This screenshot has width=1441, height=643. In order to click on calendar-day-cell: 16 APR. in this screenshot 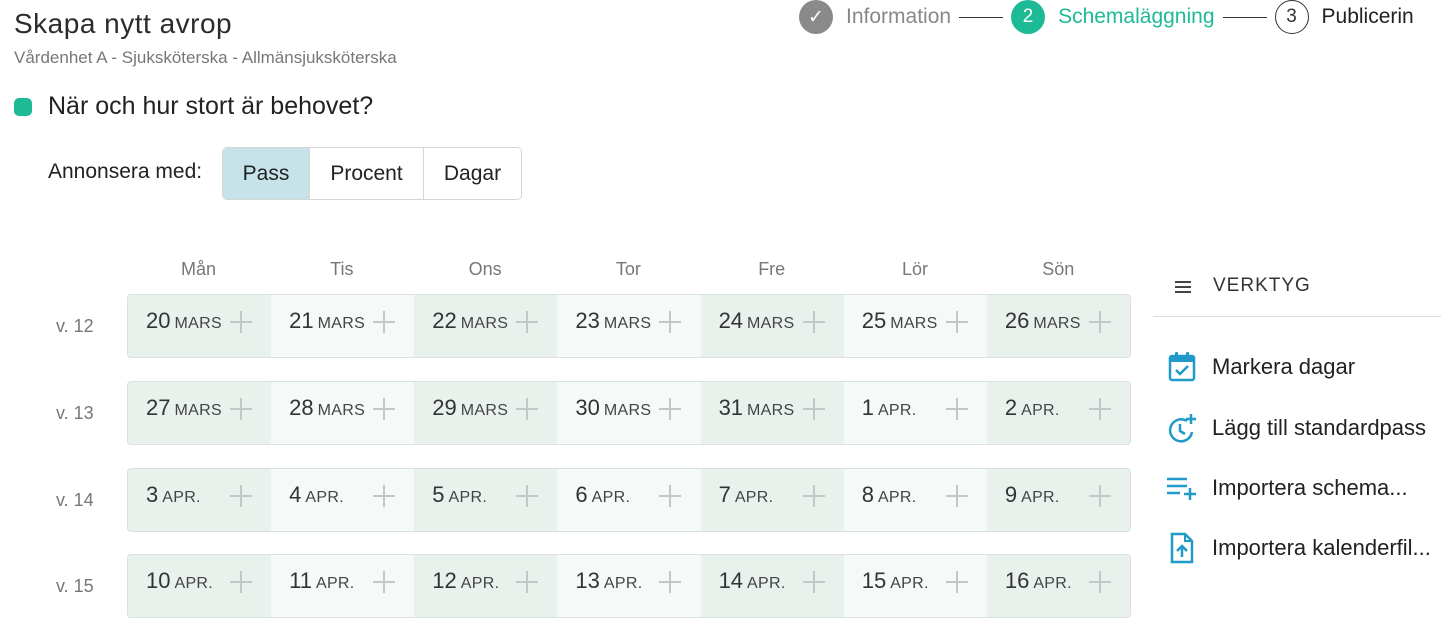, I will do `click(1058, 586)`.